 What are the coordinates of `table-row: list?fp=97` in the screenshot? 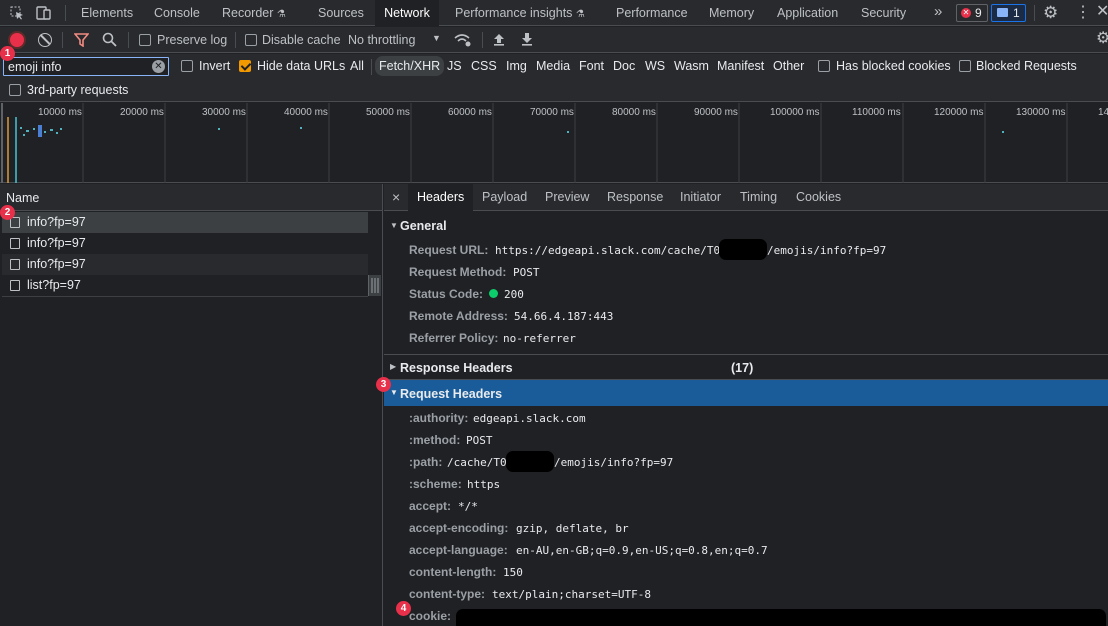 It's located at (185, 285).